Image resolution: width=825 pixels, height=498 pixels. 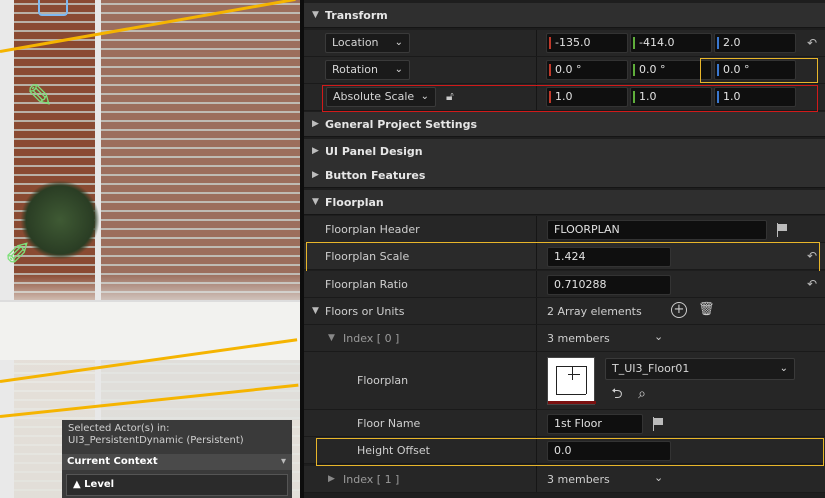 I want to click on level-icon: ▲, so click(x=79, y=484).